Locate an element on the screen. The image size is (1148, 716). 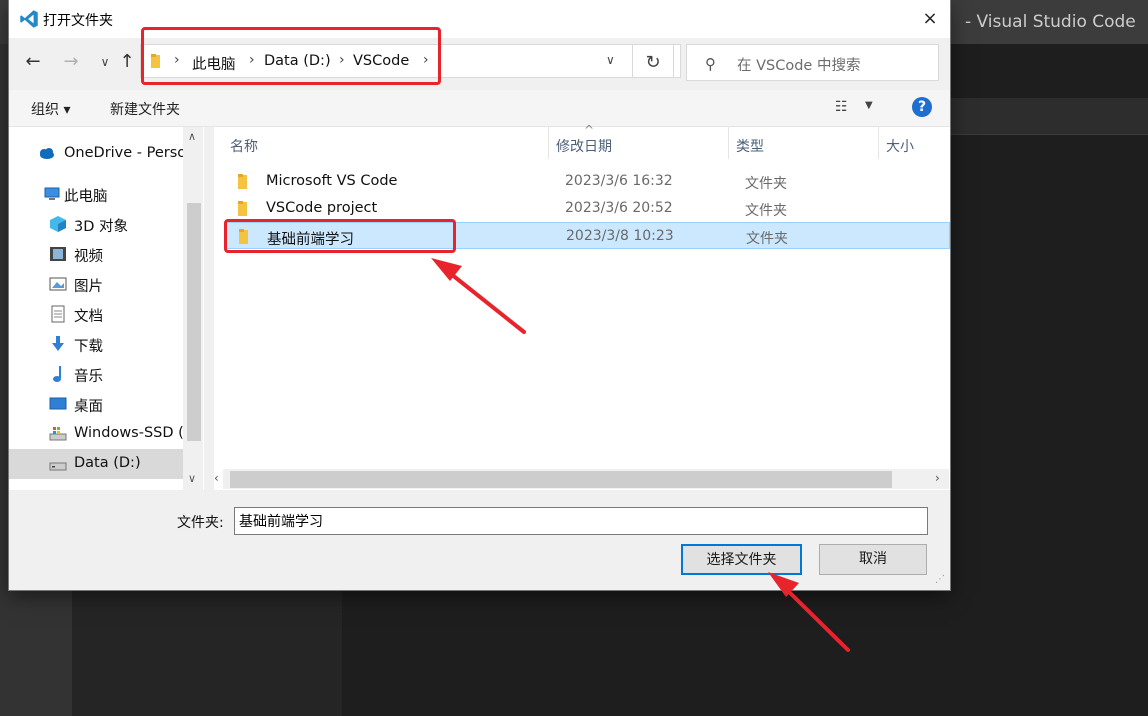
annotation-arrow-to-select-button is located at coordinates (809, 612).